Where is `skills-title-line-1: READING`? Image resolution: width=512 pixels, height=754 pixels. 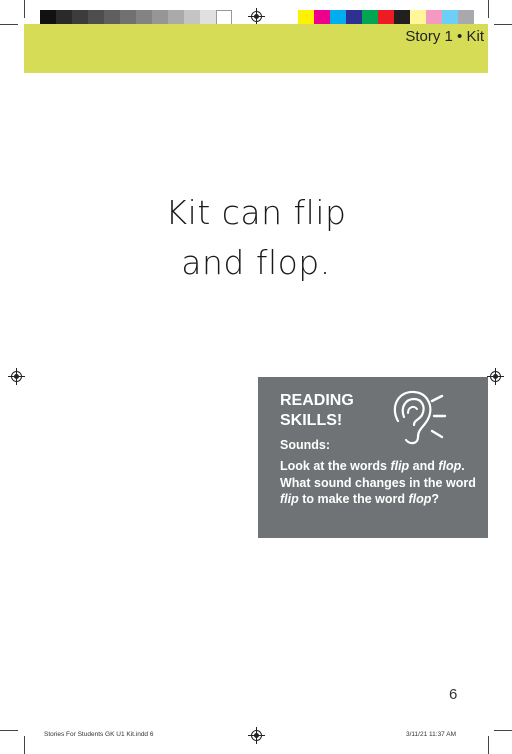 skills-title-line-1: READING is located at coordinates (317, 400).